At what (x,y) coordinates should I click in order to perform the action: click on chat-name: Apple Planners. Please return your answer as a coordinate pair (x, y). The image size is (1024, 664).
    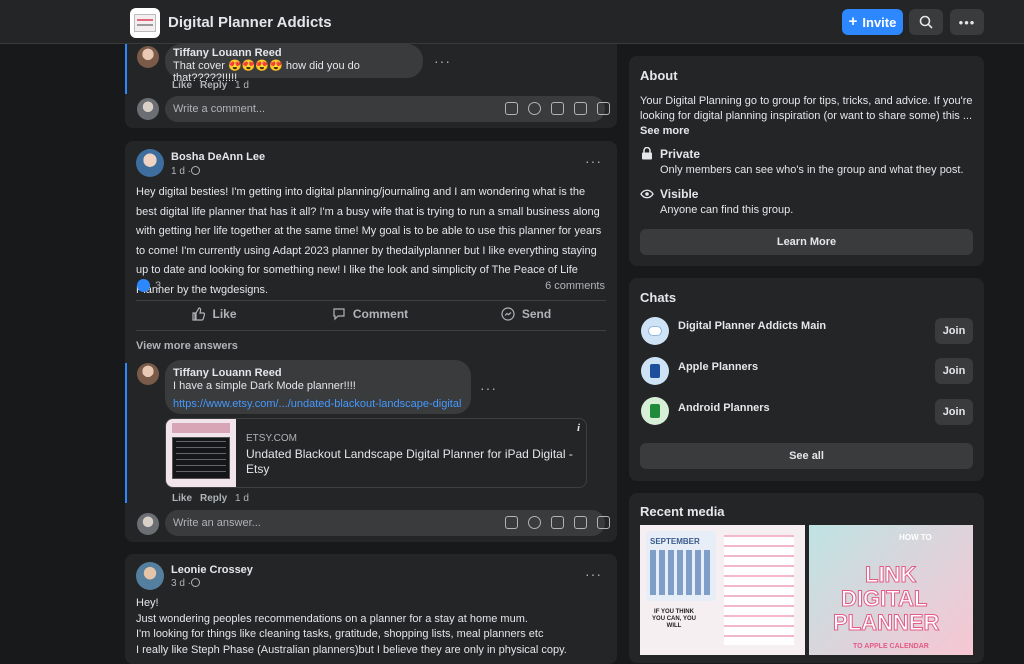
    Looking at the image, I should click on (718, 367).